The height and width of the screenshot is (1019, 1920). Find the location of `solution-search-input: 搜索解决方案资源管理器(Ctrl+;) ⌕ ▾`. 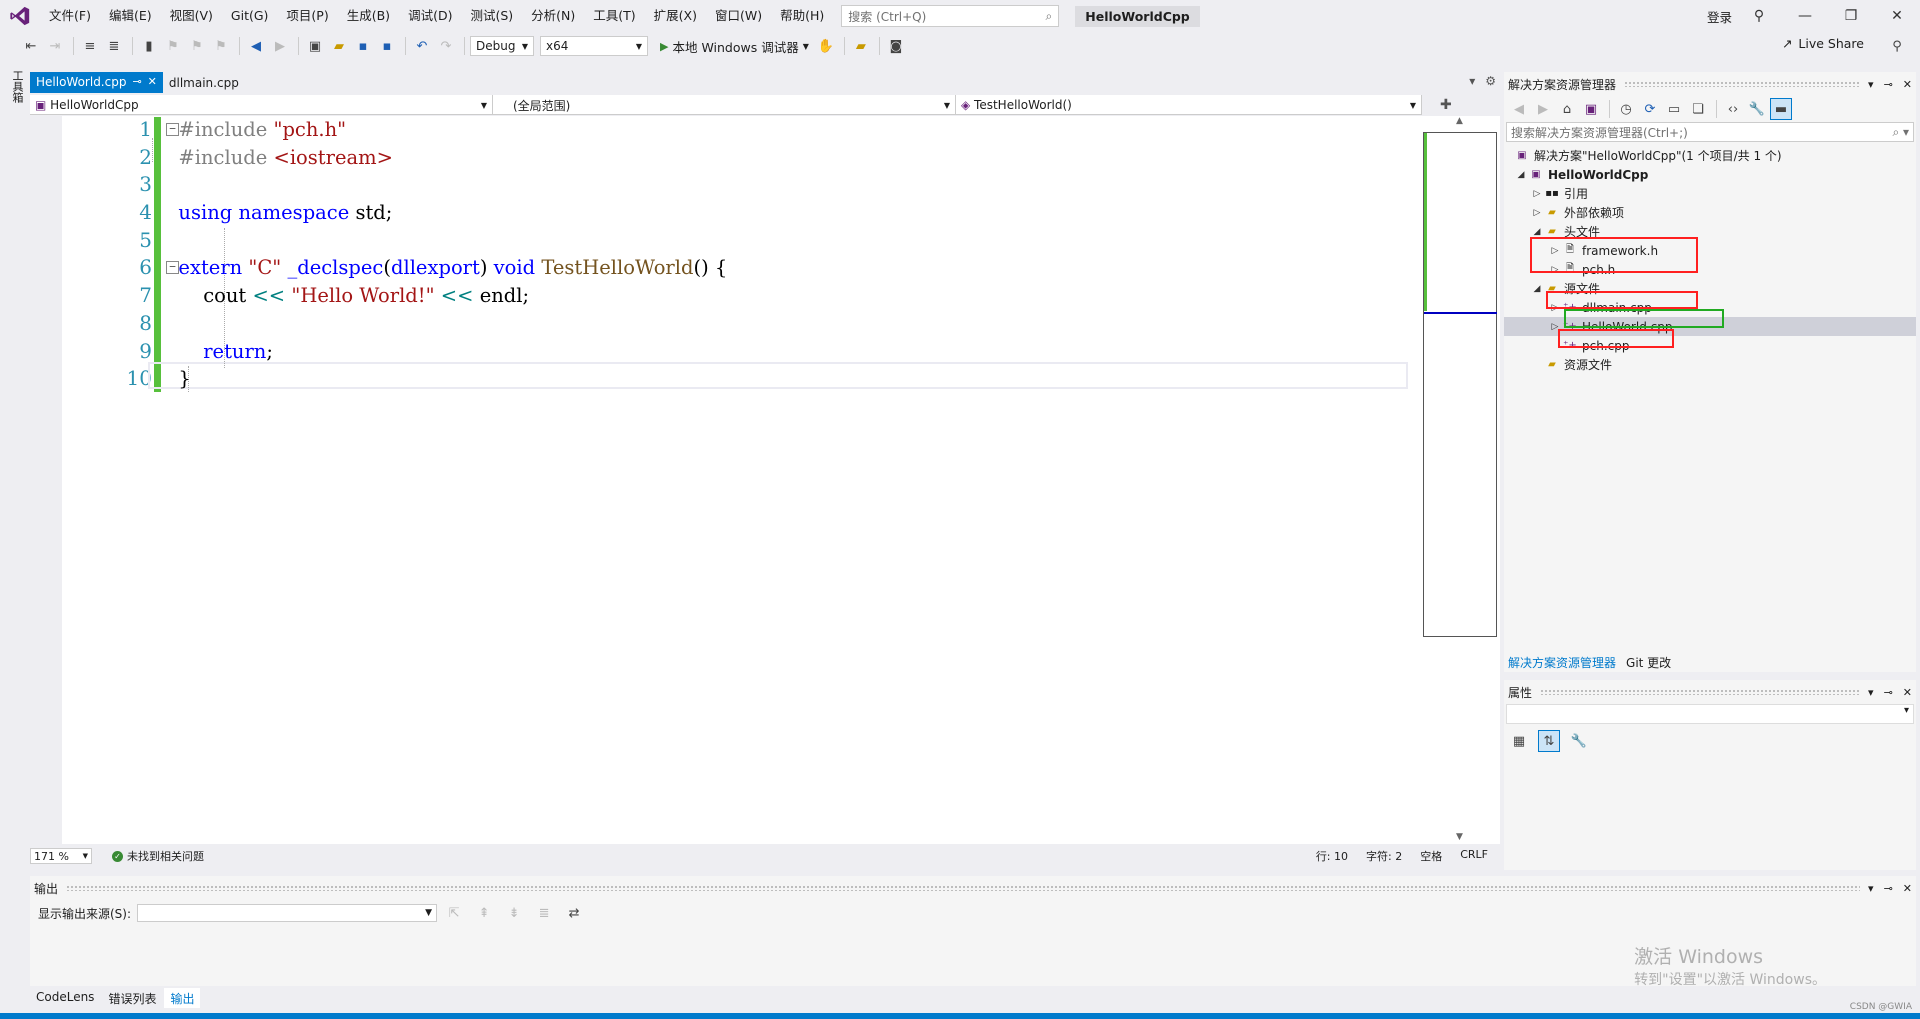

solution-search-input: 搜索解决方案资源管理器(Ctrl+;) ⌕ ▾ is located at coordinates (1710, 132).